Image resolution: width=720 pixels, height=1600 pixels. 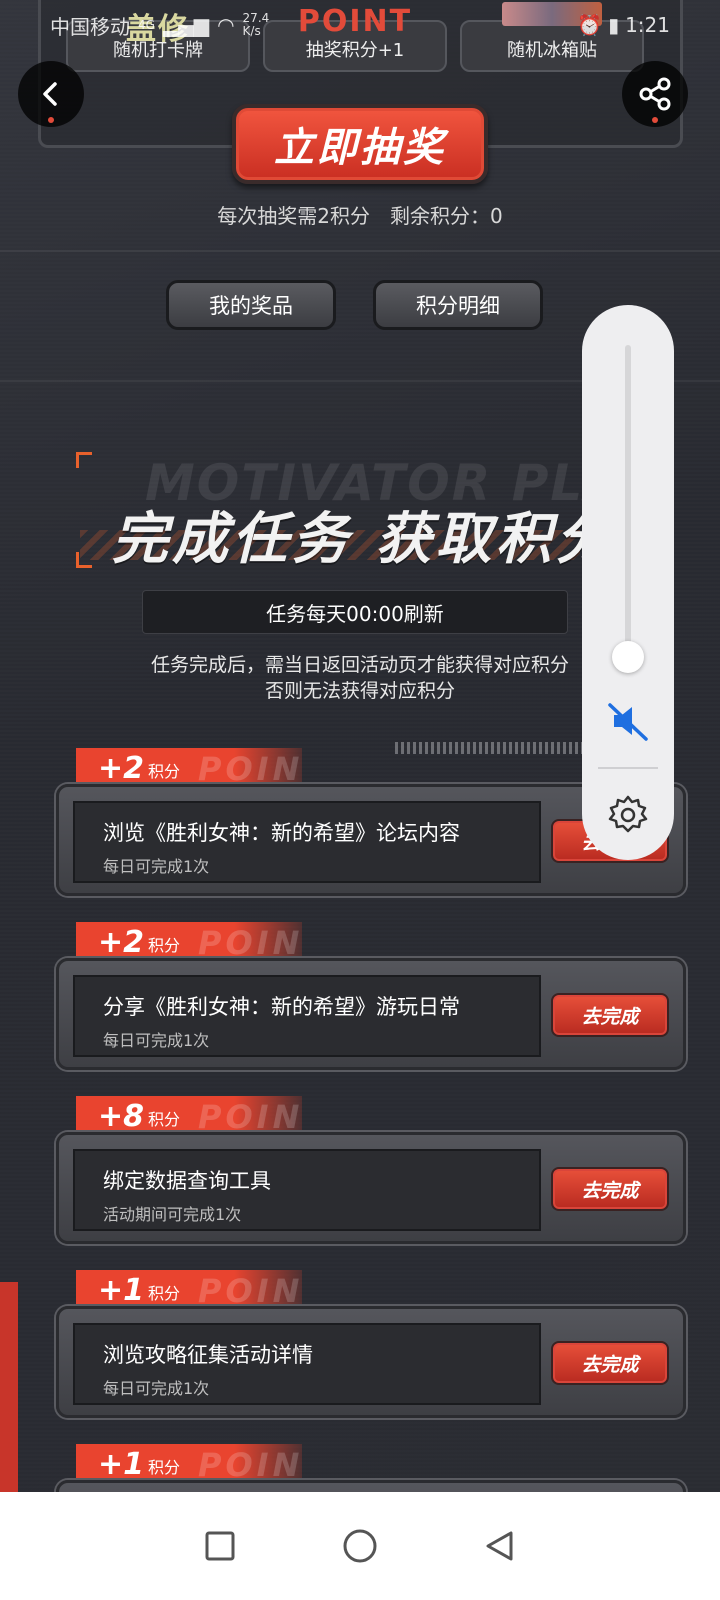 I want to click on note-line: 任务完成后，需当日返回活动页才能获得对应积分, so click(x=359, y=665).